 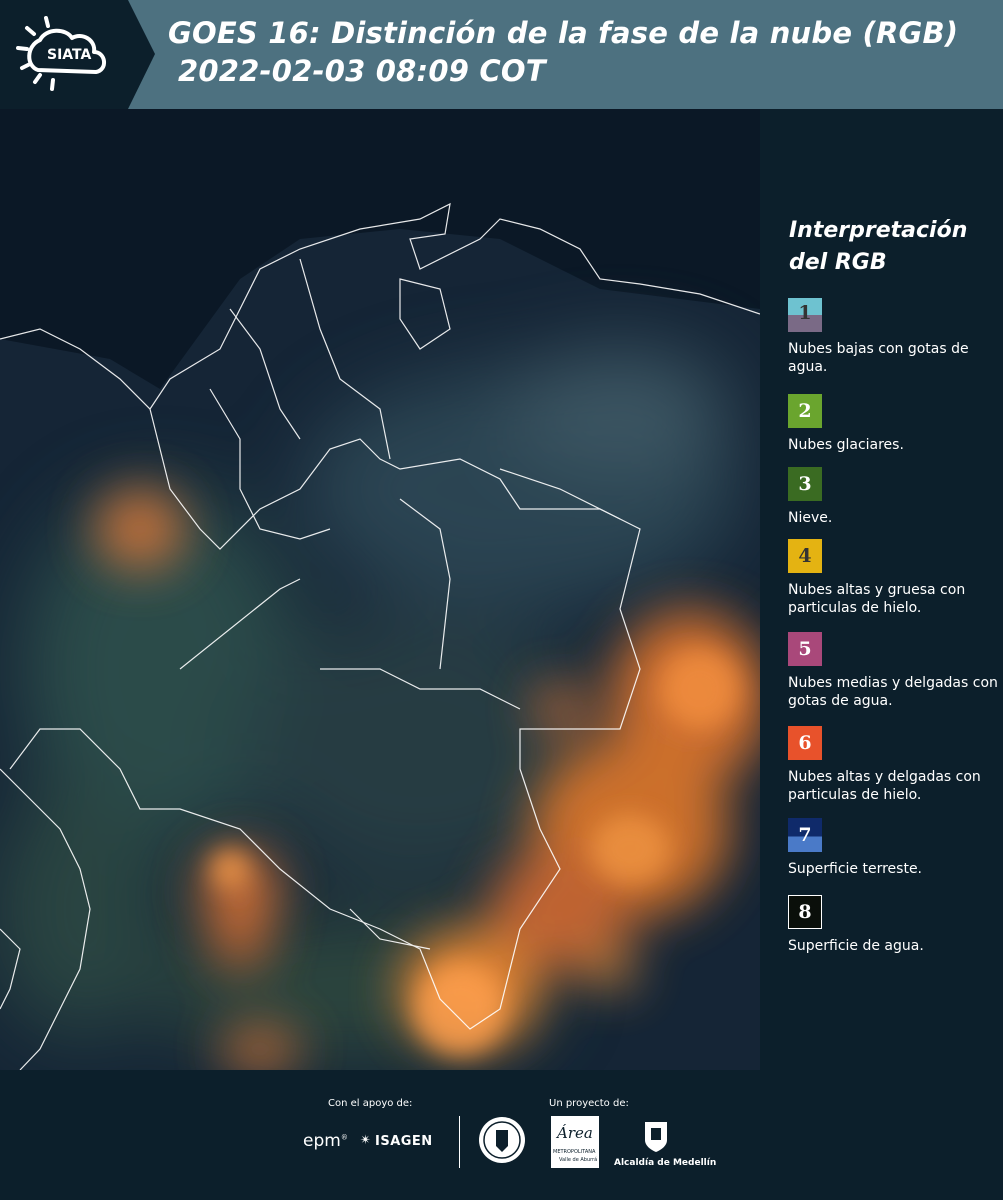 I want to click on footer-divider, so click(x=459, y=1142).